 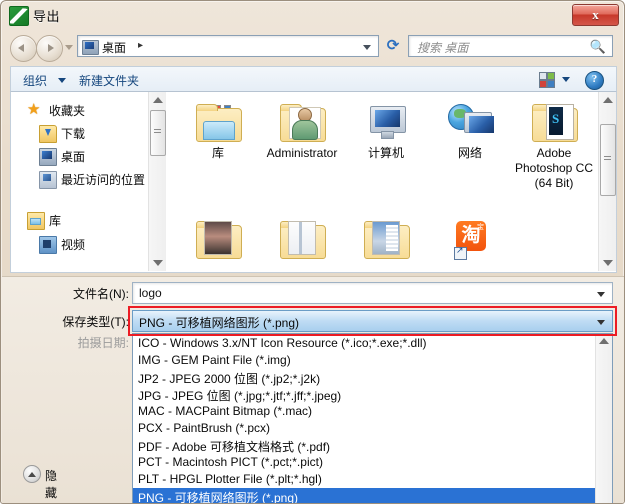 I want to click on dropdown-option: IMG - GEM Paint File (*.img), so click(x=364, y=361).